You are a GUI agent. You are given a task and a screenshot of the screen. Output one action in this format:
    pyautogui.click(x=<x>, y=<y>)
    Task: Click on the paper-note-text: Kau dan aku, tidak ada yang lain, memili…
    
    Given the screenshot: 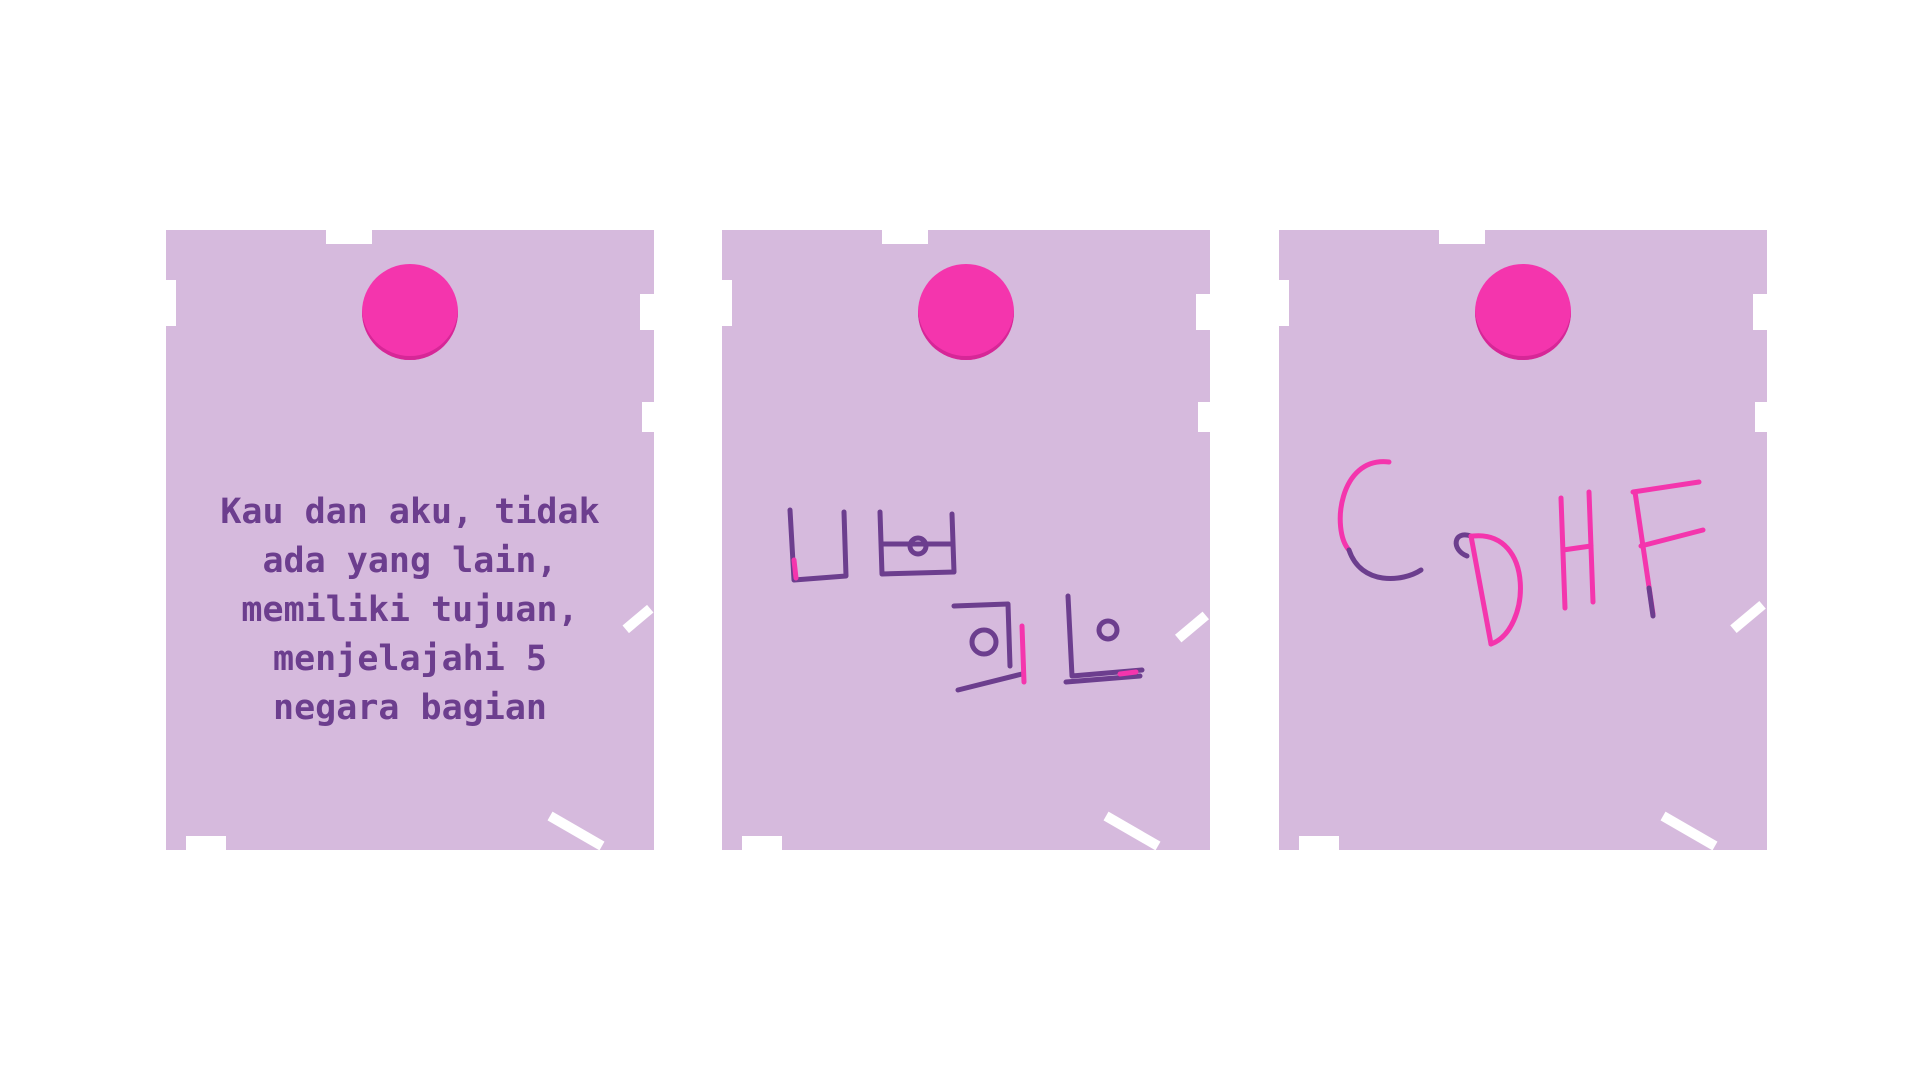 What is the action you would take?
    pyautogui.click(x=410, y=546)
    